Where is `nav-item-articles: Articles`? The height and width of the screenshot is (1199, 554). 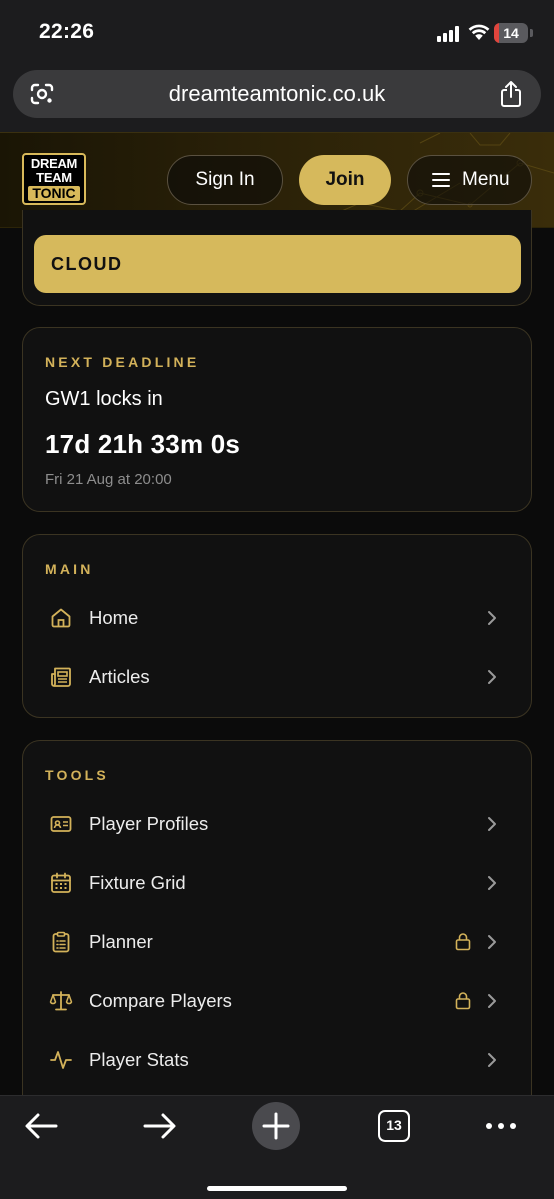 nav-item-articles: Articles is located at coordinates (277, 677).